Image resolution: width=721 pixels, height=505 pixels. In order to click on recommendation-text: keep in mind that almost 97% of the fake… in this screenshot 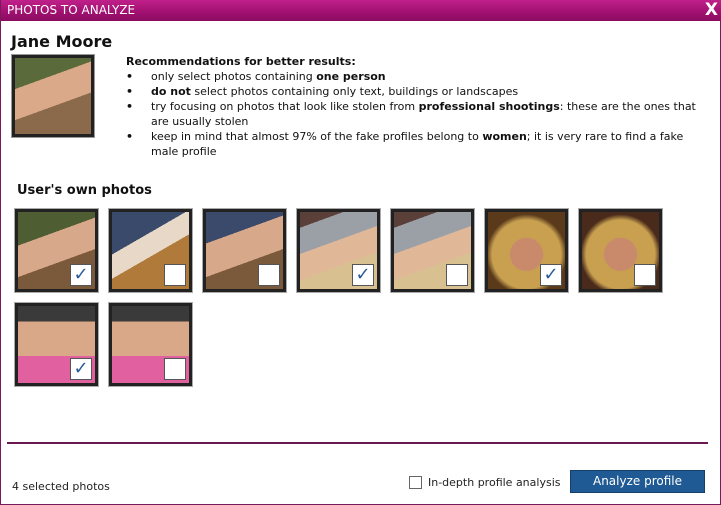, I will do `click(317, 136)`.